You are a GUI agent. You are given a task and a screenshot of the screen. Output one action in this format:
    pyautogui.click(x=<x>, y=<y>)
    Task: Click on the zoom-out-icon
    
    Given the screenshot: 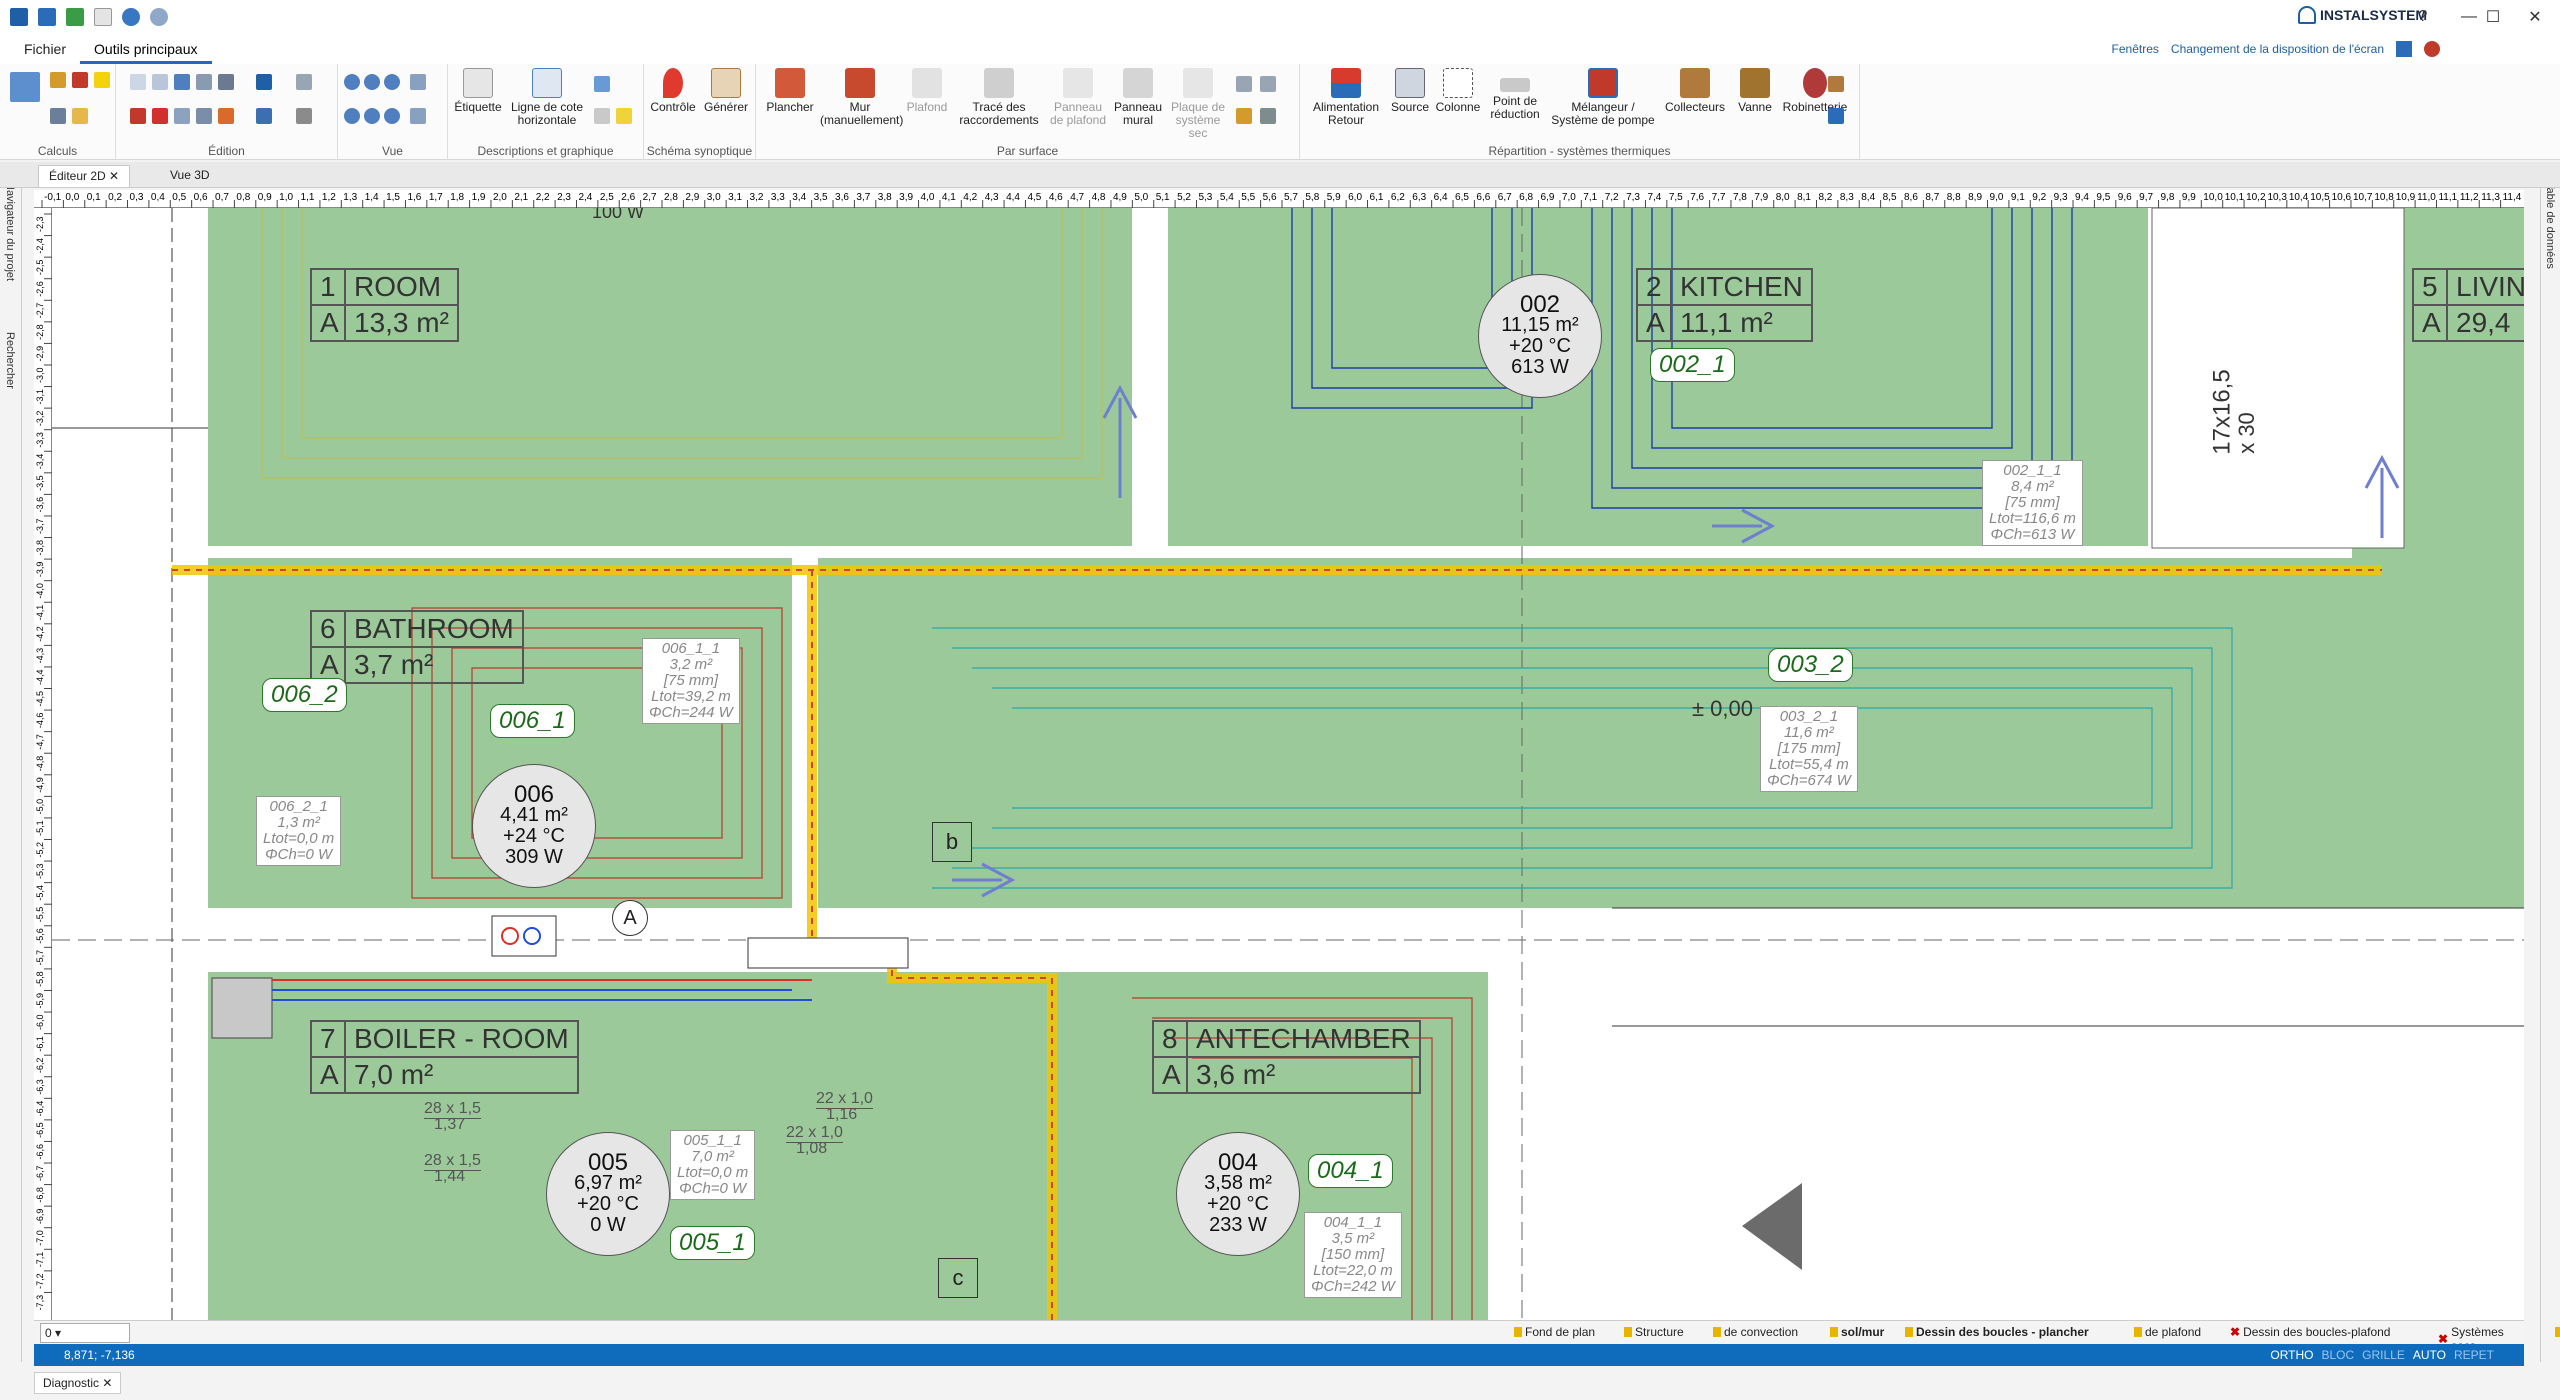 What is the action you would take?
    pyautogui.click(x=372, y=82)
    